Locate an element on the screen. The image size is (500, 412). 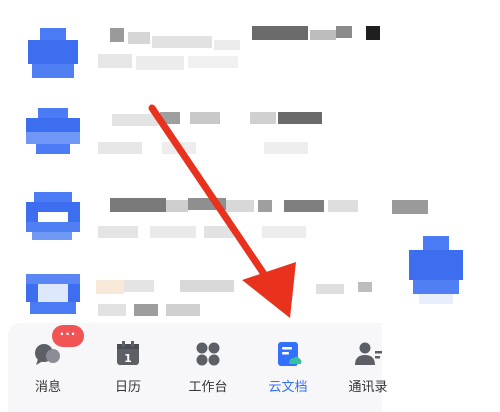
tab-label: 日历 is located at coordinates (127, 387).